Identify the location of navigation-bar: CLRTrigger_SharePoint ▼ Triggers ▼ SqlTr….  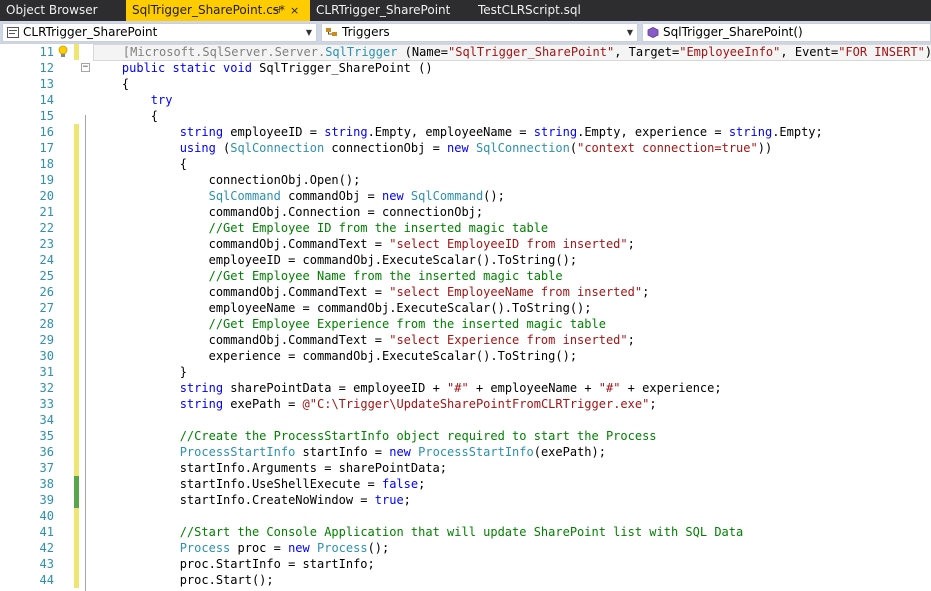
(465, 32).